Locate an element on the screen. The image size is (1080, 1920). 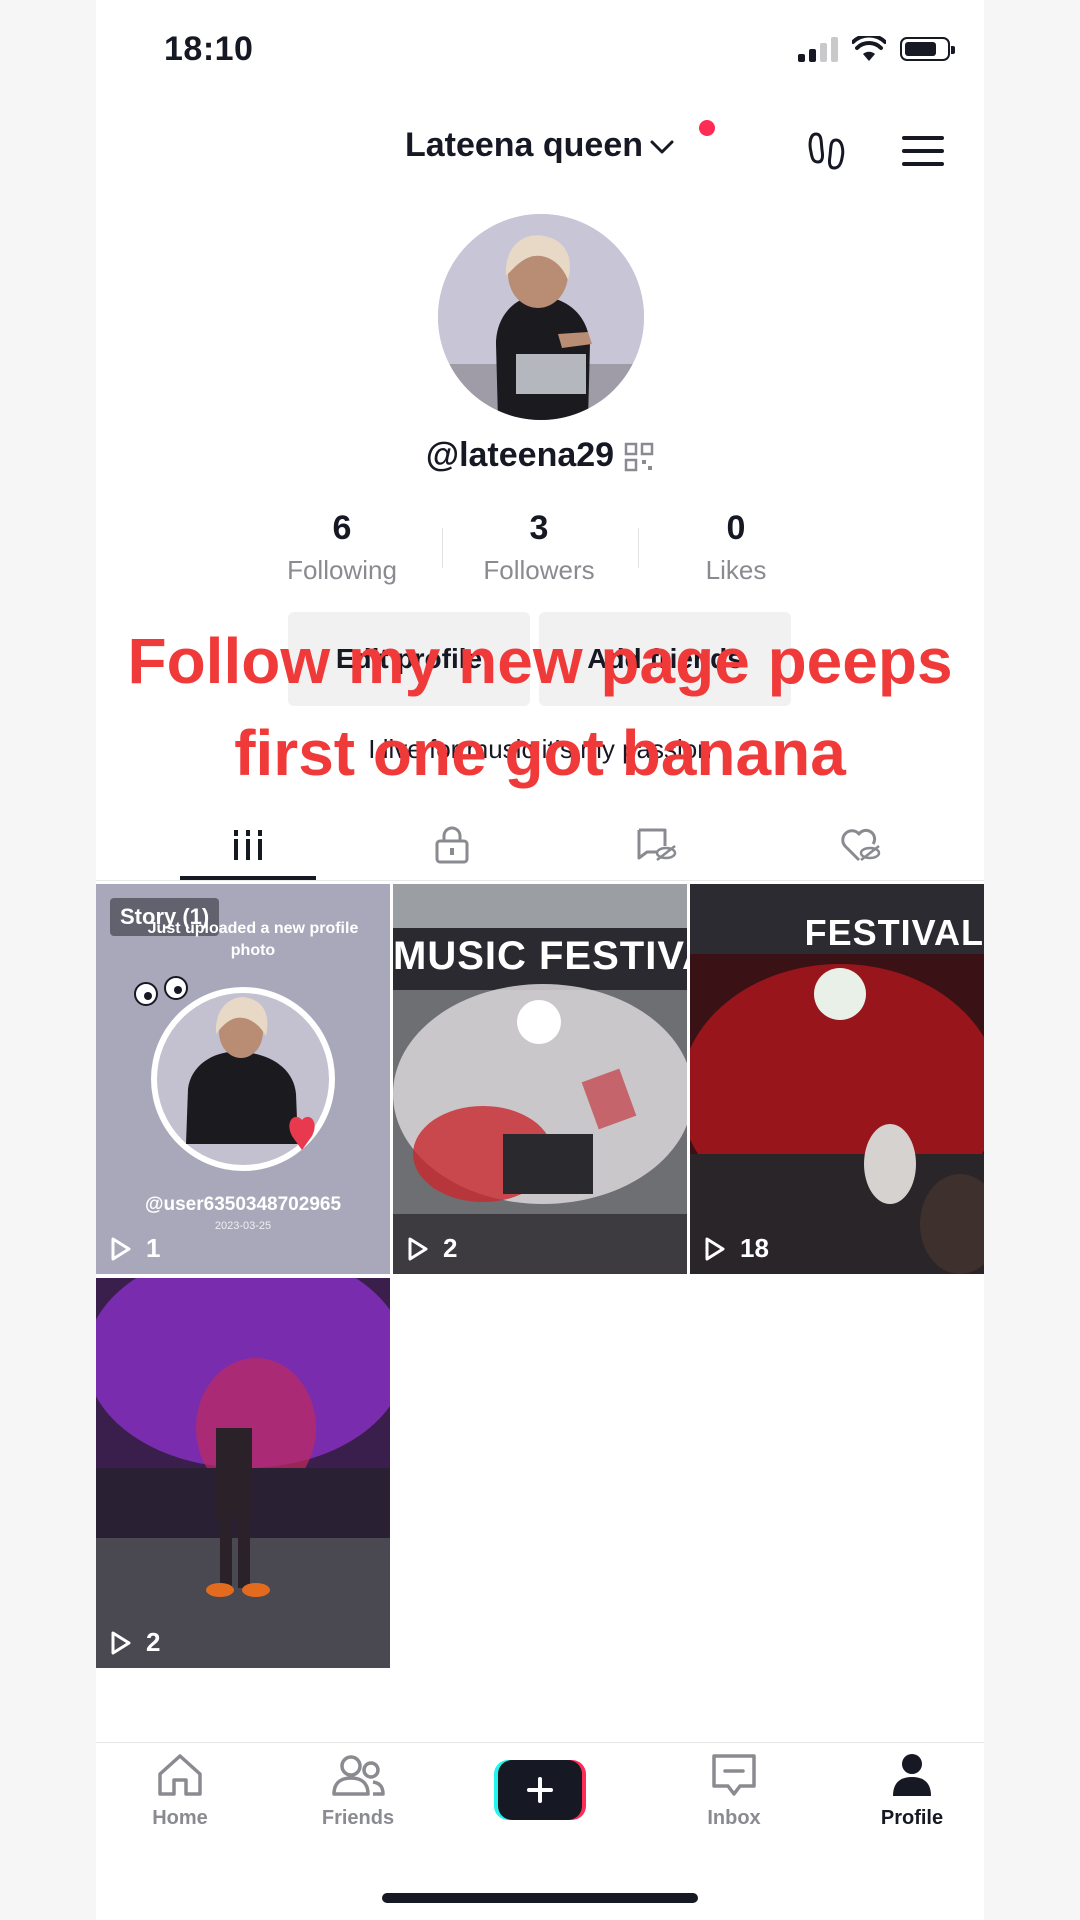
lock-icon is located at coordinates (452, 845).